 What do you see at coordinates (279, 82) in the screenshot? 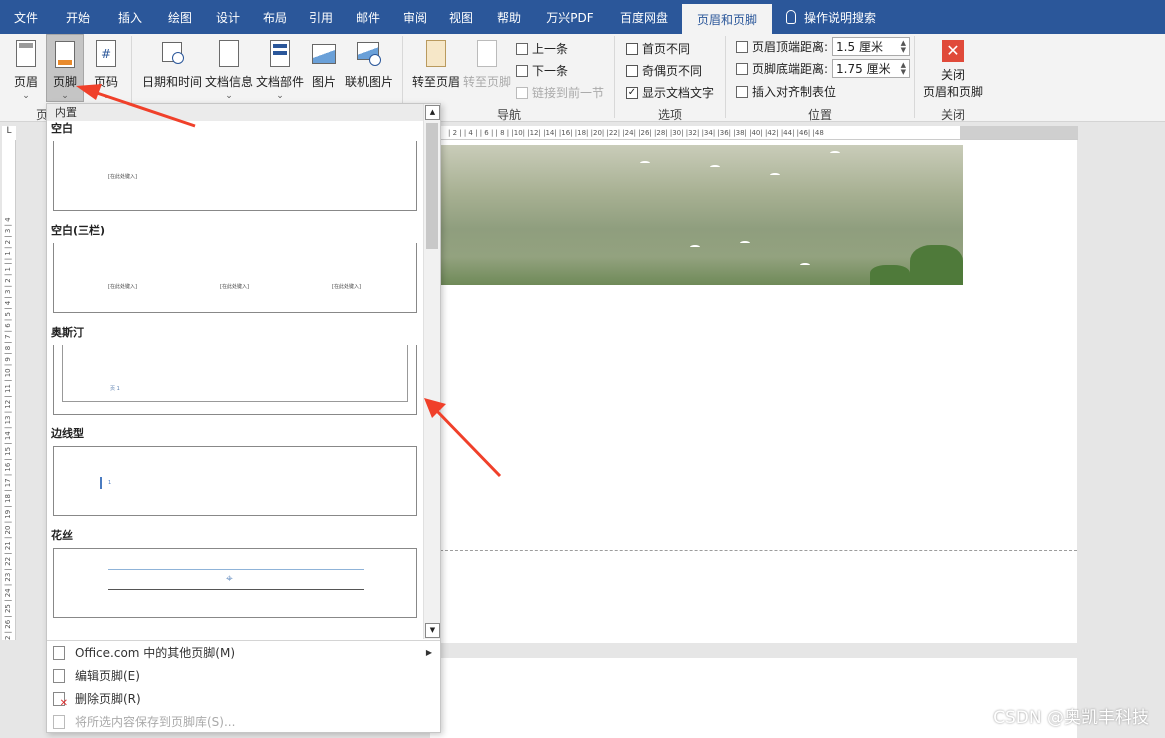
I see `doc-parts-label: 文档部件` at bounding box center [279, 82].